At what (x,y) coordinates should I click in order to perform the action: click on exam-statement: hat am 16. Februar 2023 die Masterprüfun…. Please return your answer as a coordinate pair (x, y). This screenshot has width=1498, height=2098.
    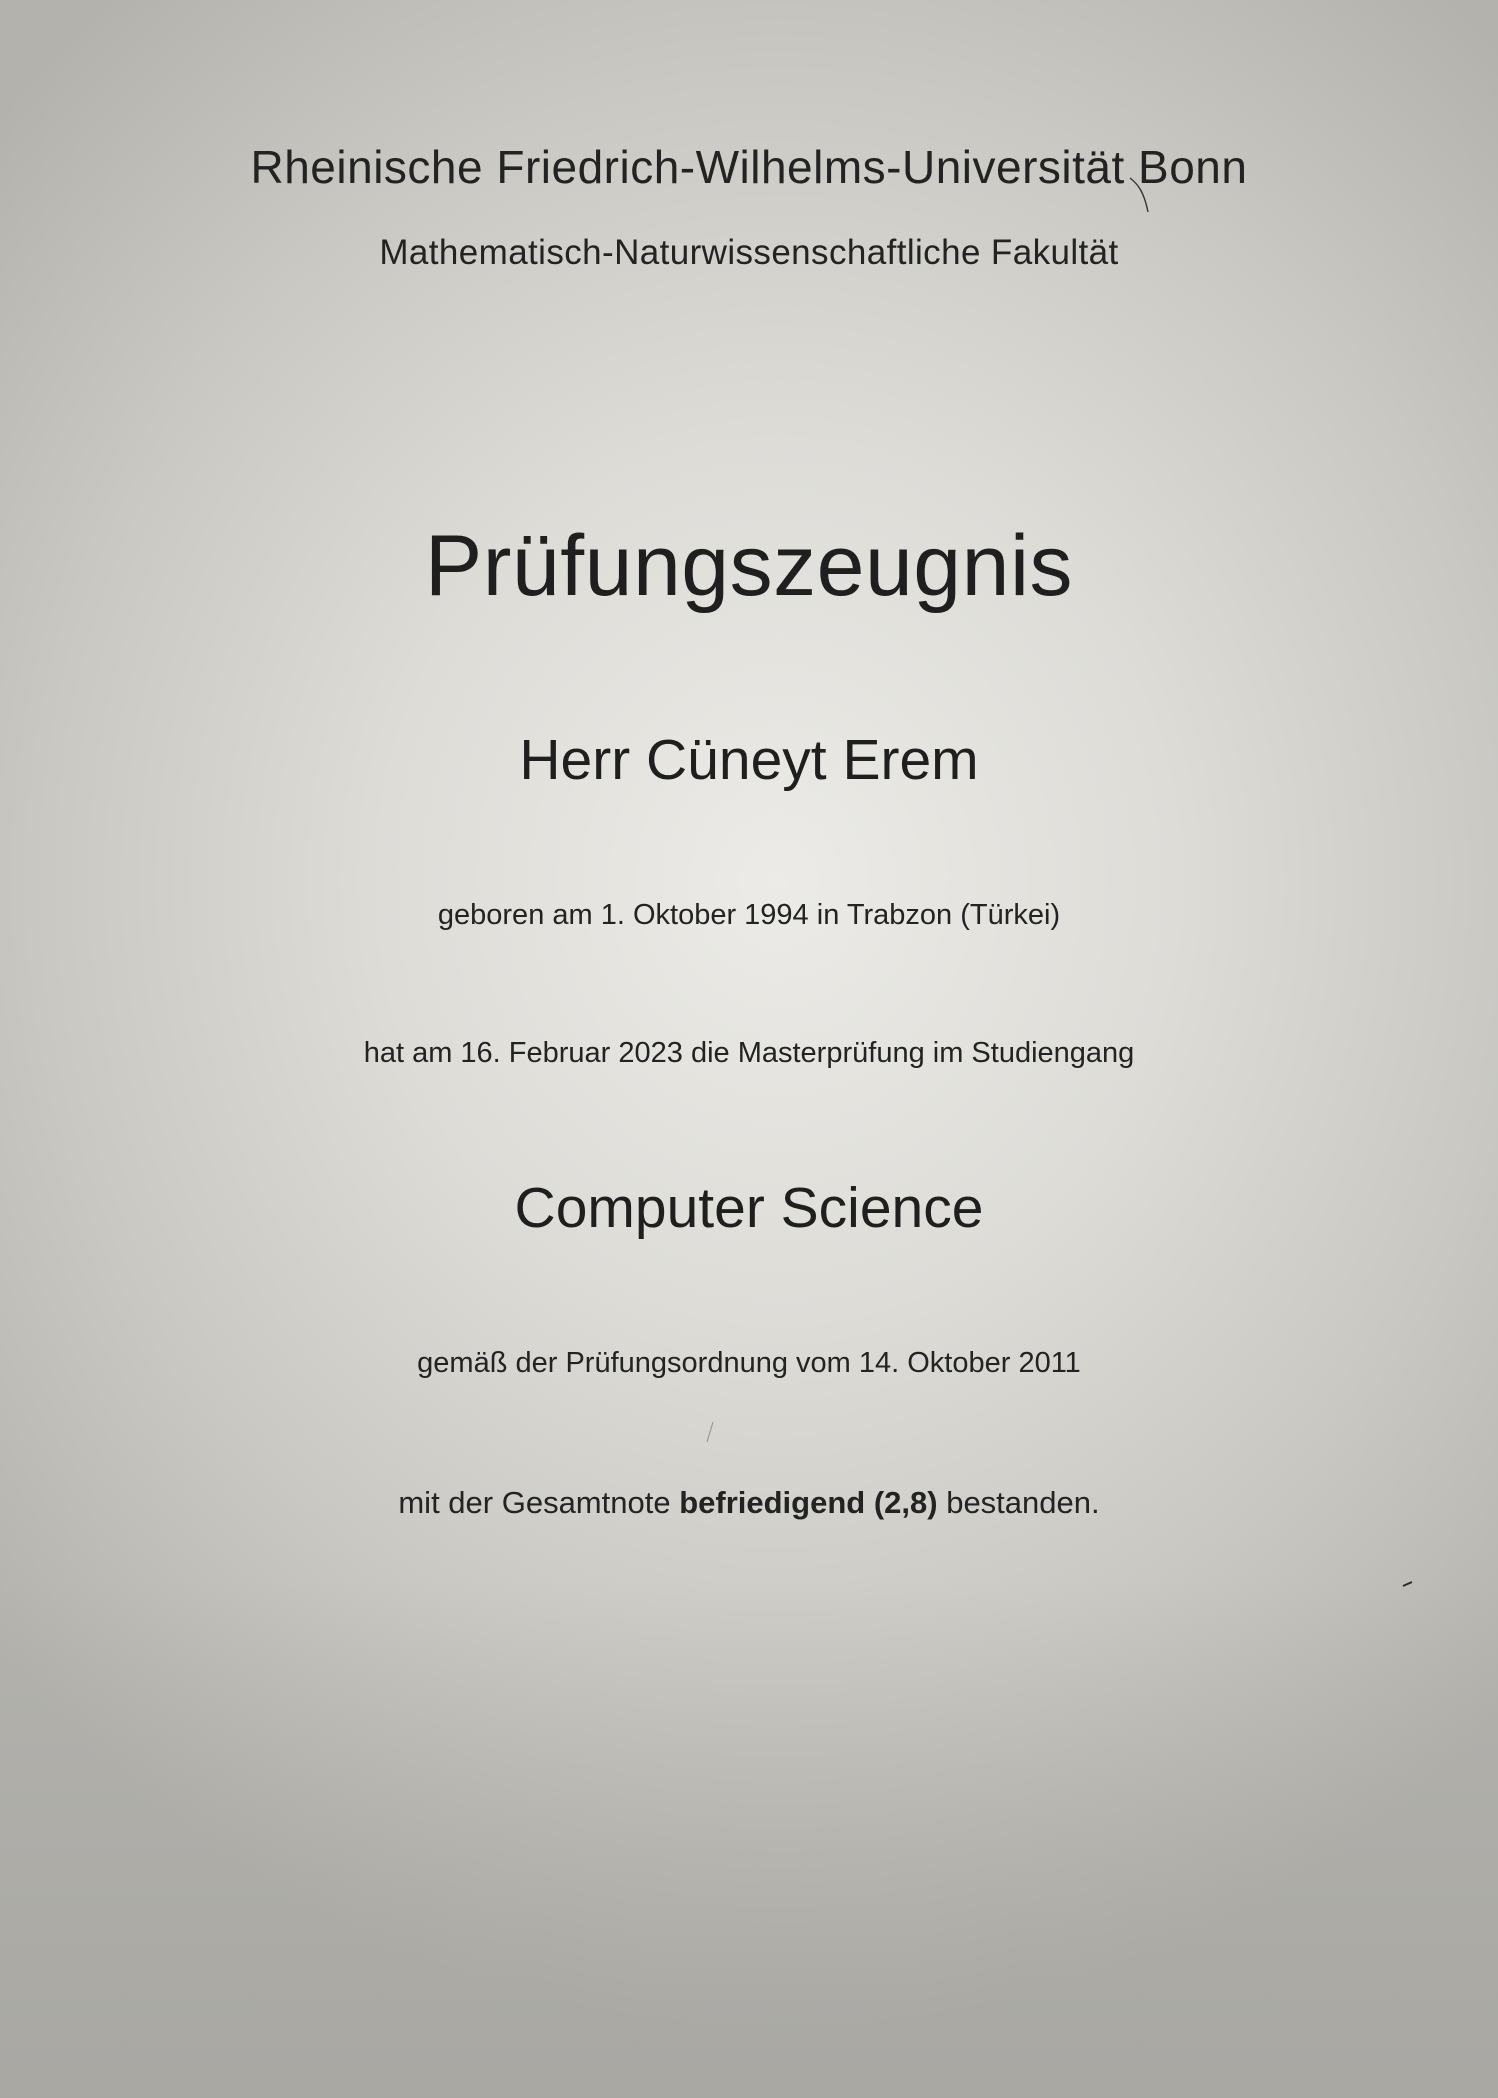
    Looking at the image, I should click on (749, 1053).